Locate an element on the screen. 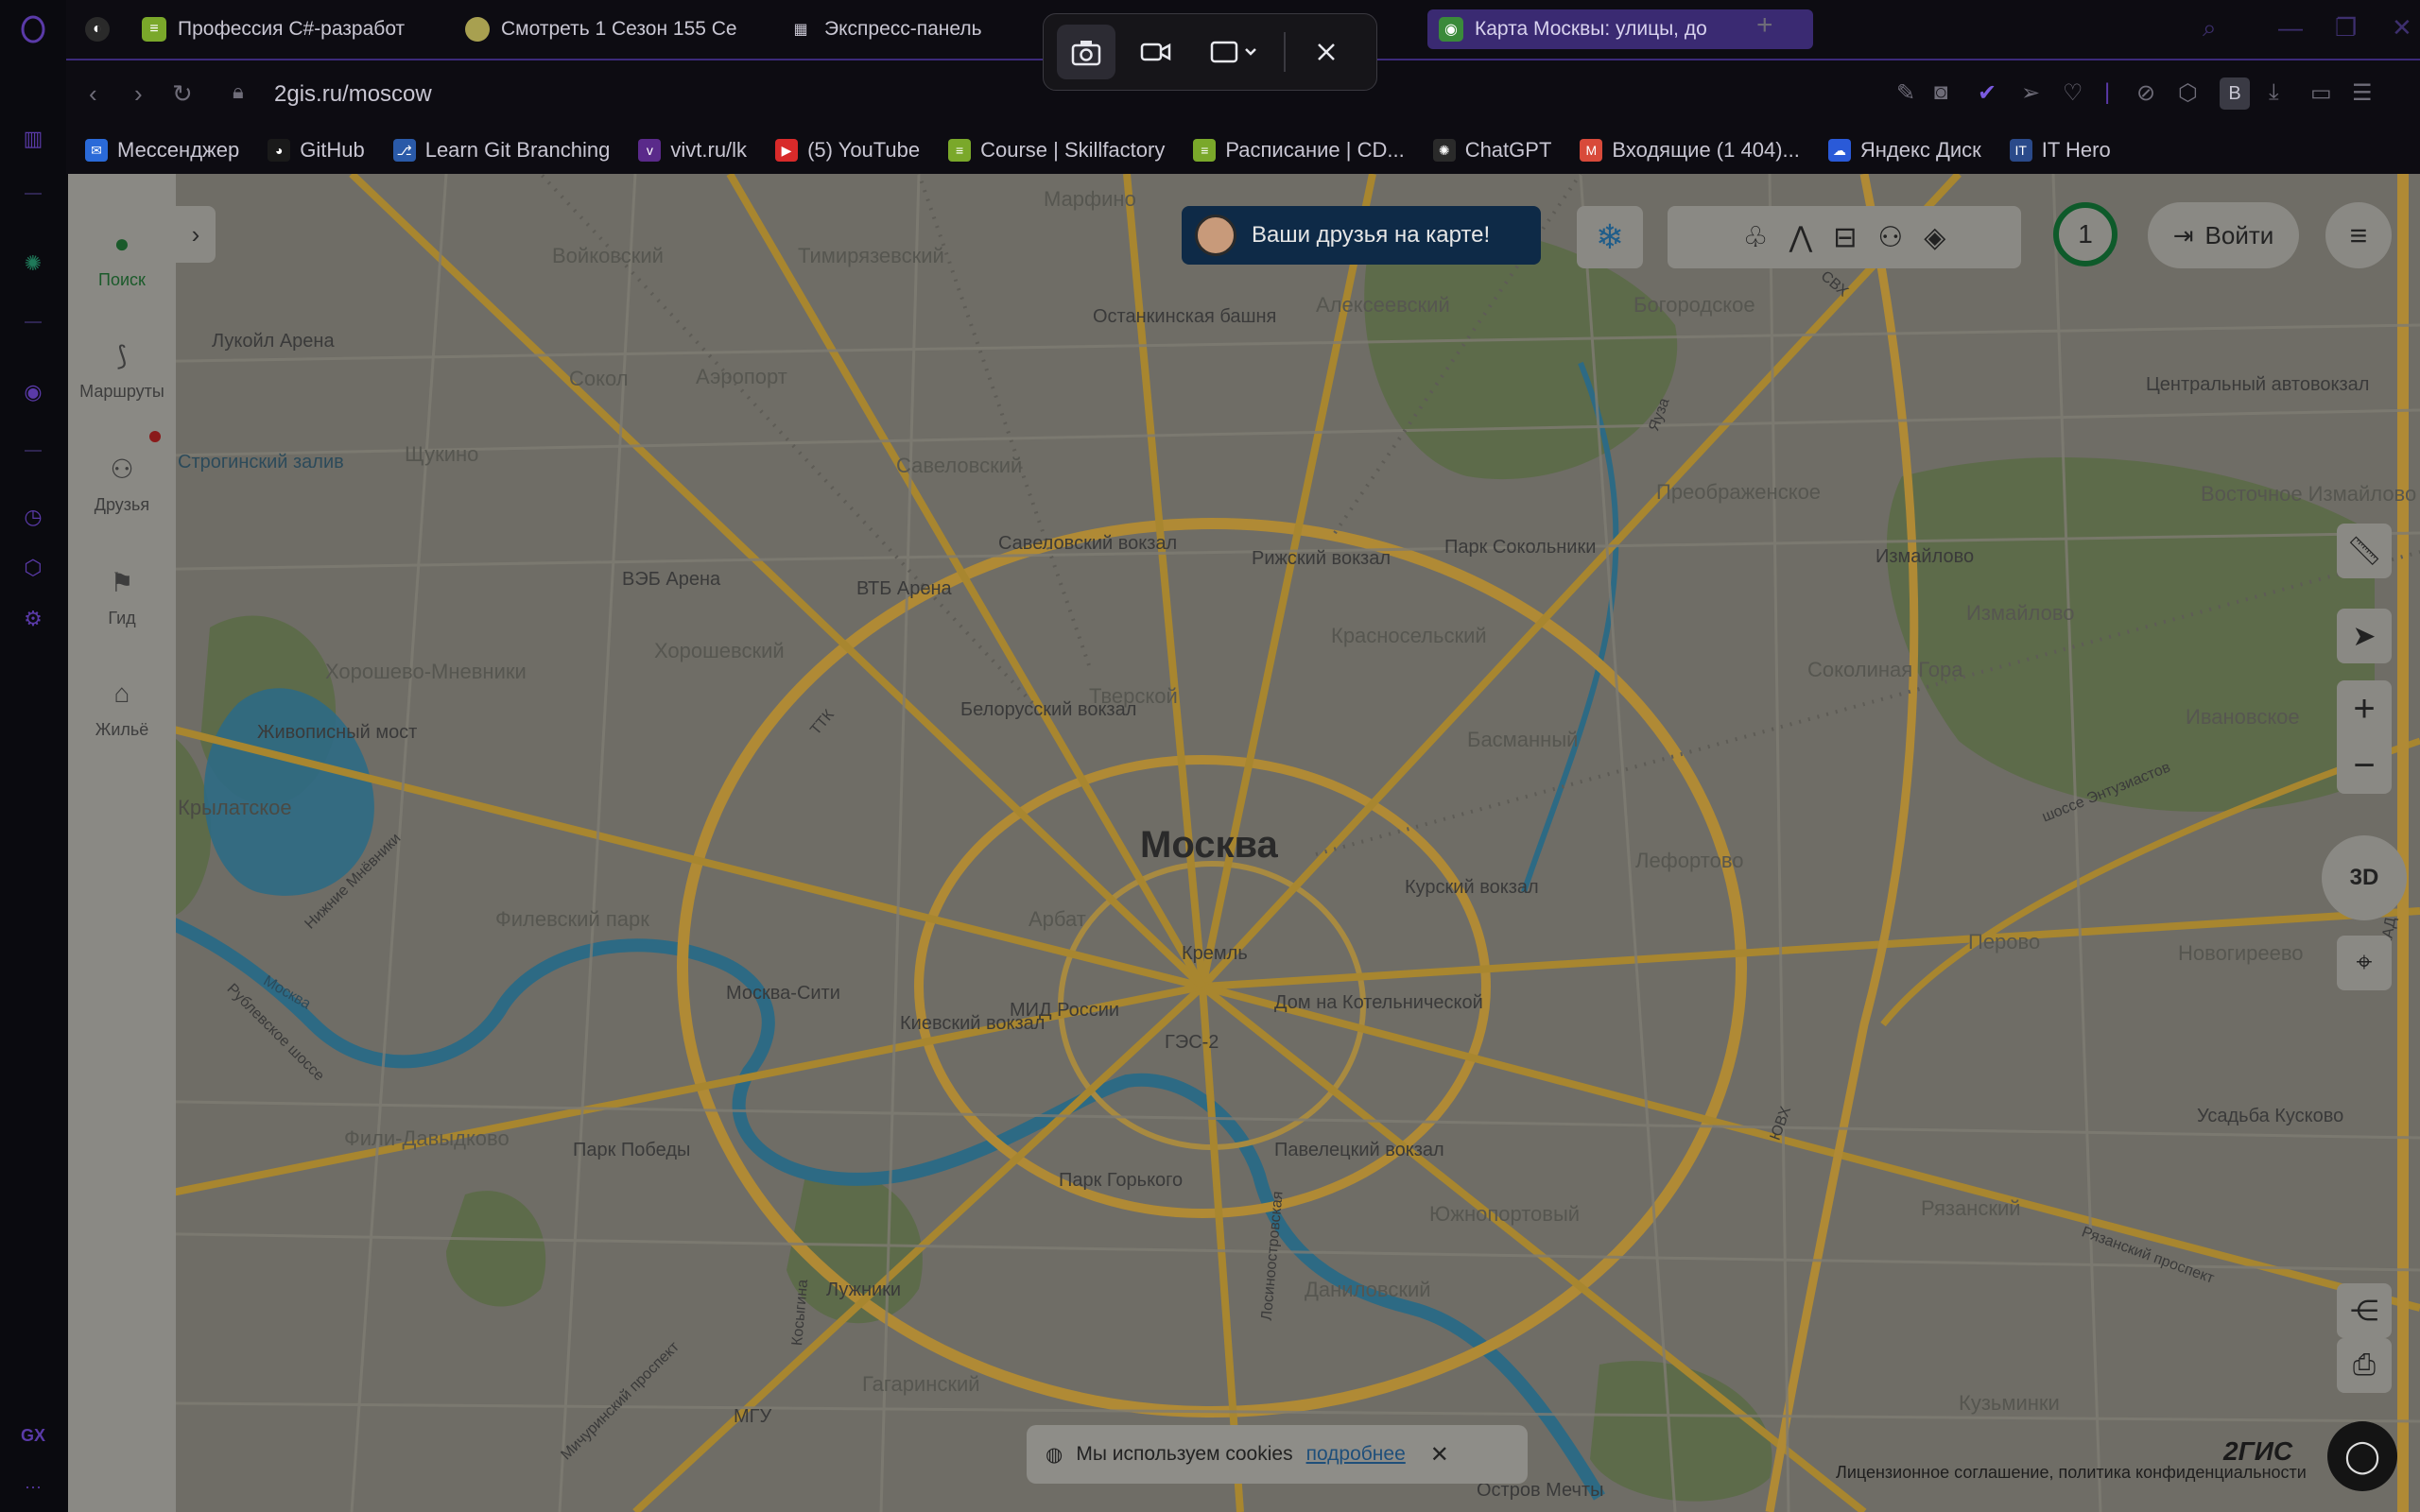  gmail-icon: M is located at coordinates (1591, 150).